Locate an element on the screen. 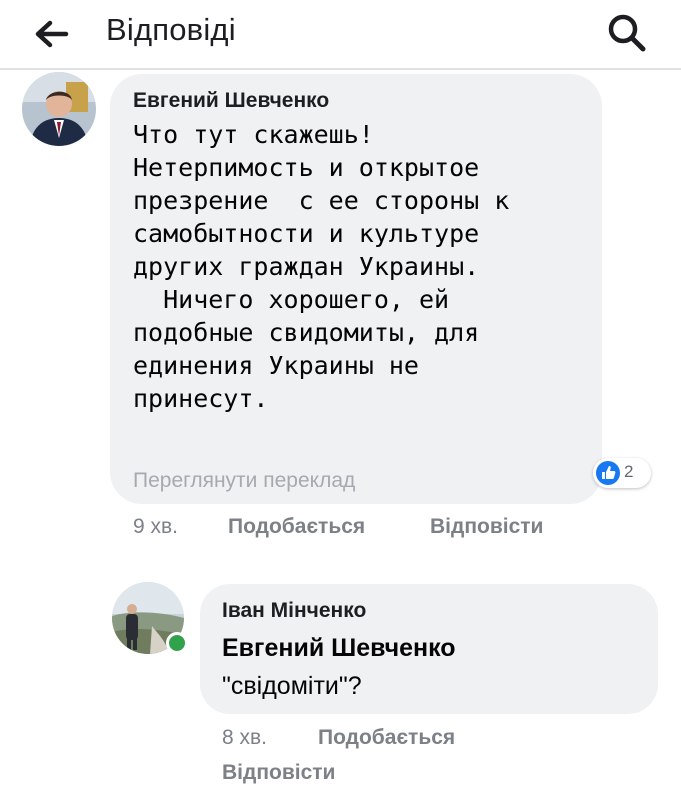 Image resolution: width=681 pixels, height=800 pixels. reply-author: Іван Мінченко is located at coordinates (294, 611).